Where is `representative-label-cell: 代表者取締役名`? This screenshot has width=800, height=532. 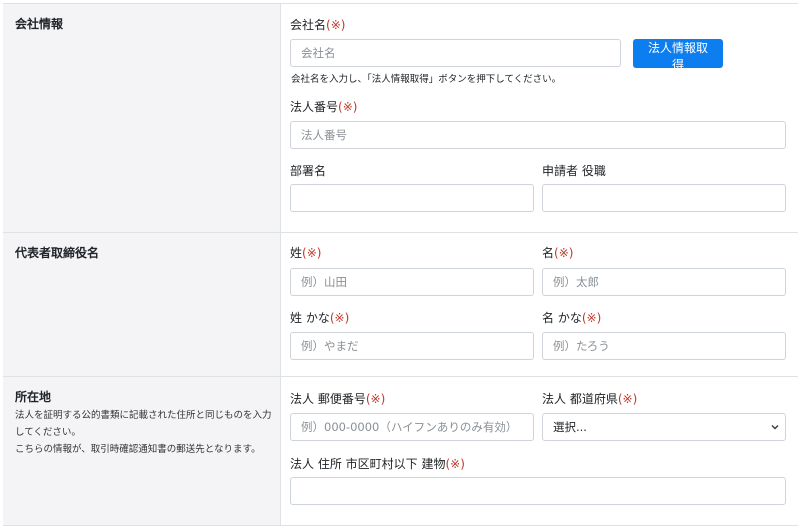
representative-label-cell: 代表者取締役名 is located at coordinates (142, 304).